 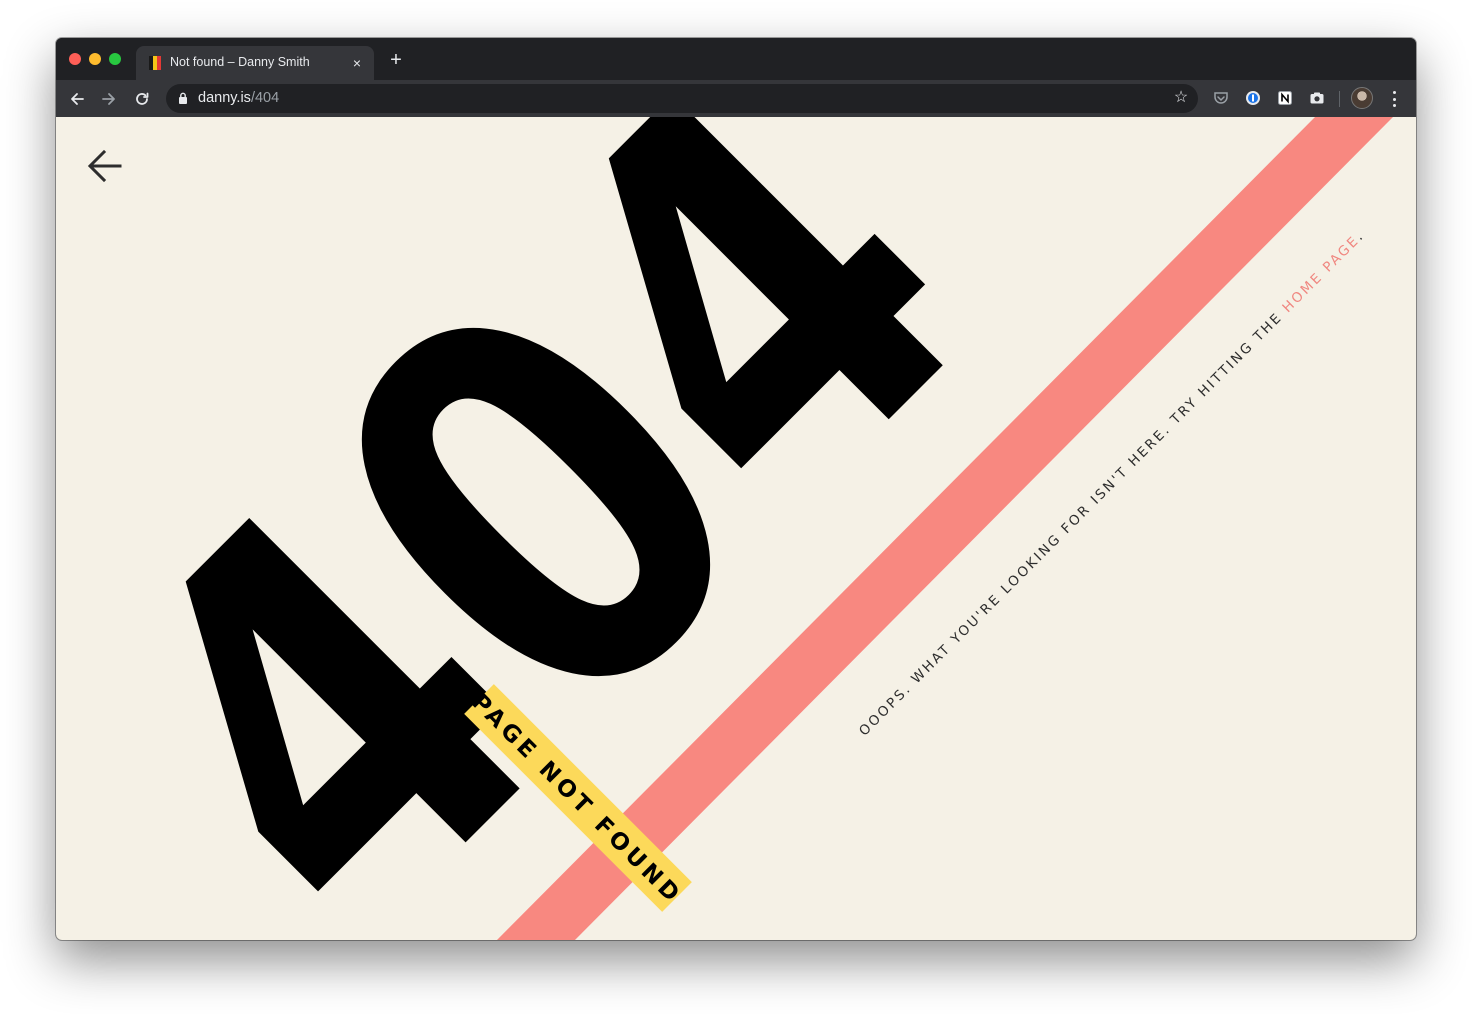 I want to click on back-button, so click(x=77, y=99).